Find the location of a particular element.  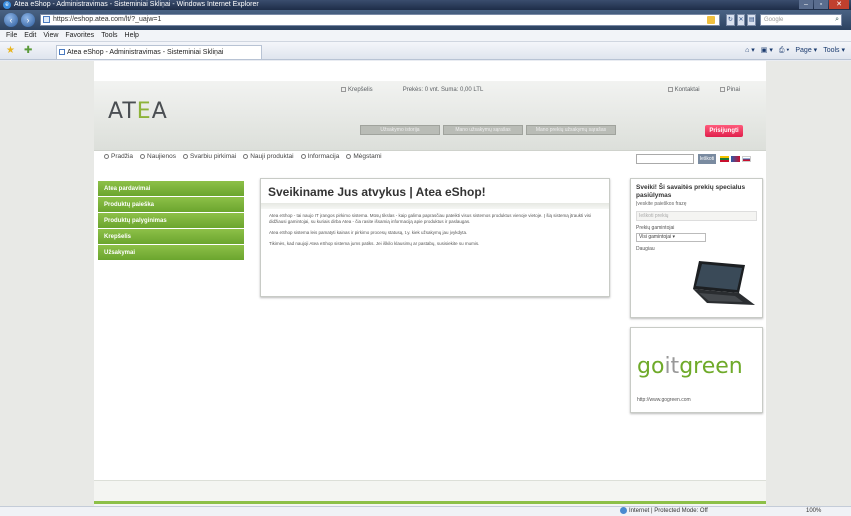

cart-summary: Krepšelis Prekės: 0 vnt. Suma: 0,00 LTL is located at coordinates (412, 90).